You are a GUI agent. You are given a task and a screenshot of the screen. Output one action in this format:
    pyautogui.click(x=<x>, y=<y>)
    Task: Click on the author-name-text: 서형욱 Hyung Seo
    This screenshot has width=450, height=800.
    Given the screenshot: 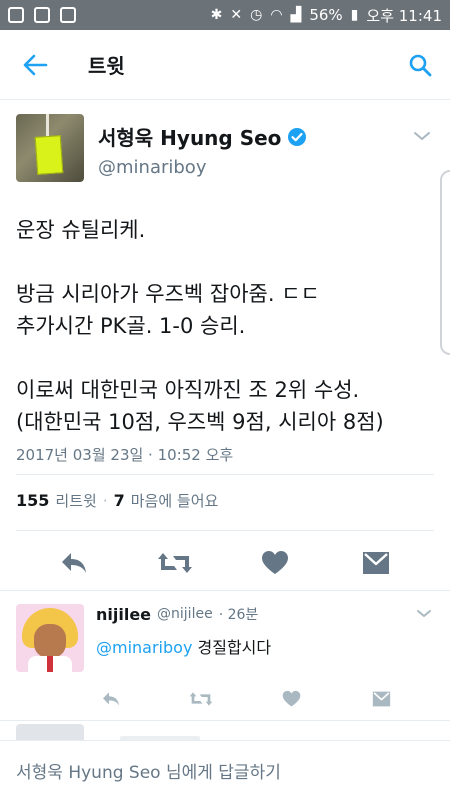 What is the action you would take?
    pyautogui.click(x=190, y=138)
    